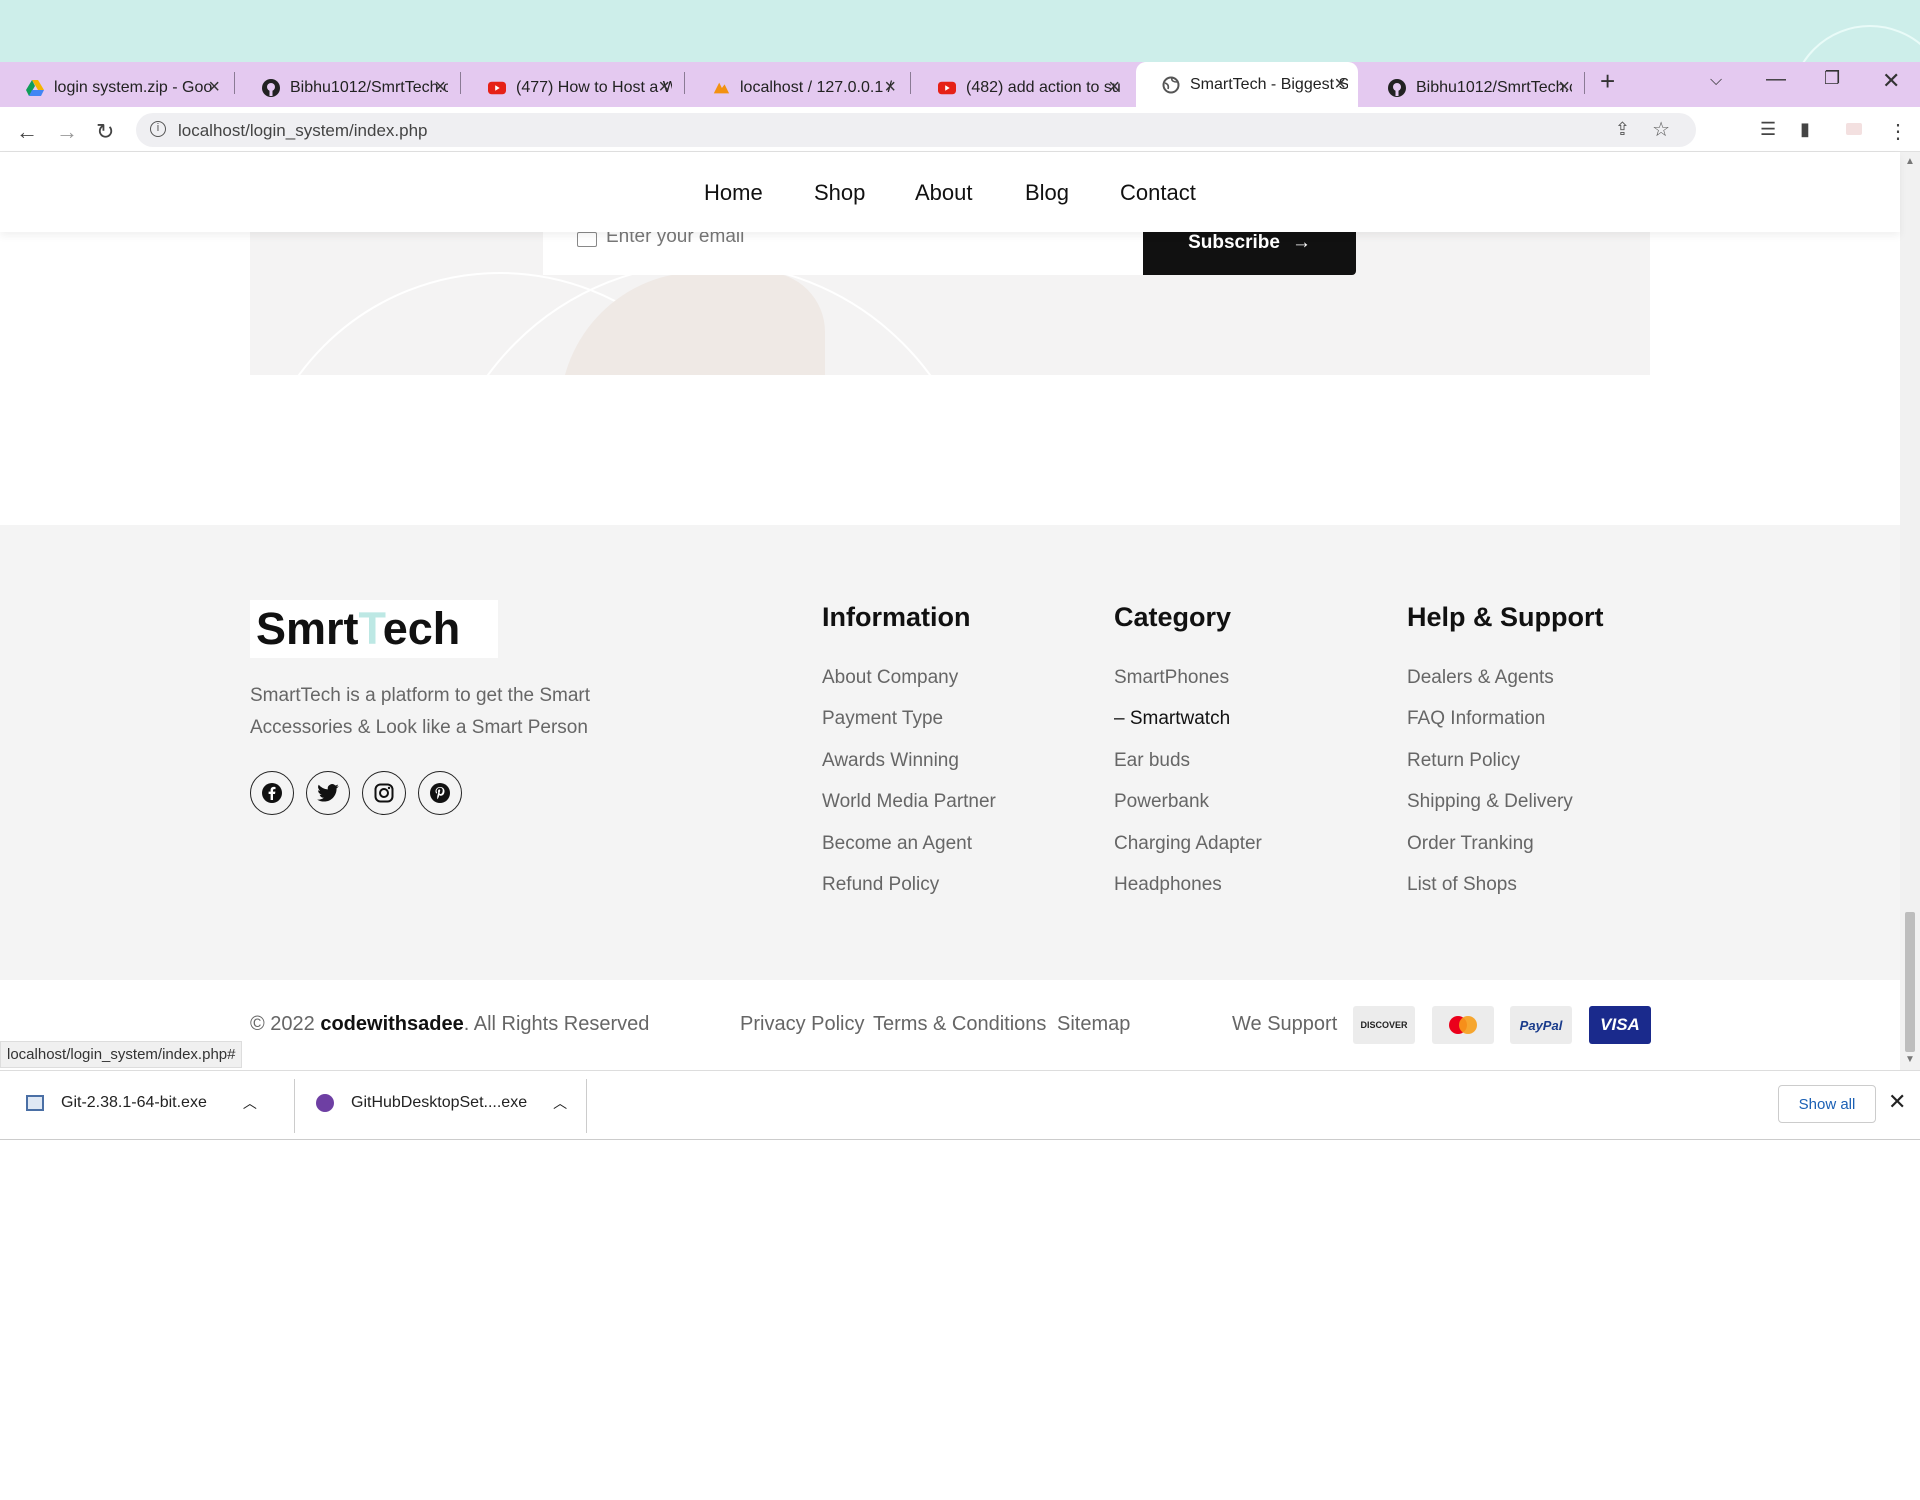 This screenshot has height=1500, width=1920. What do you see at coordinates (1622, 129) in the screenshot?
I see `share-icon: ⇪` at bounding box center [1622, 129].